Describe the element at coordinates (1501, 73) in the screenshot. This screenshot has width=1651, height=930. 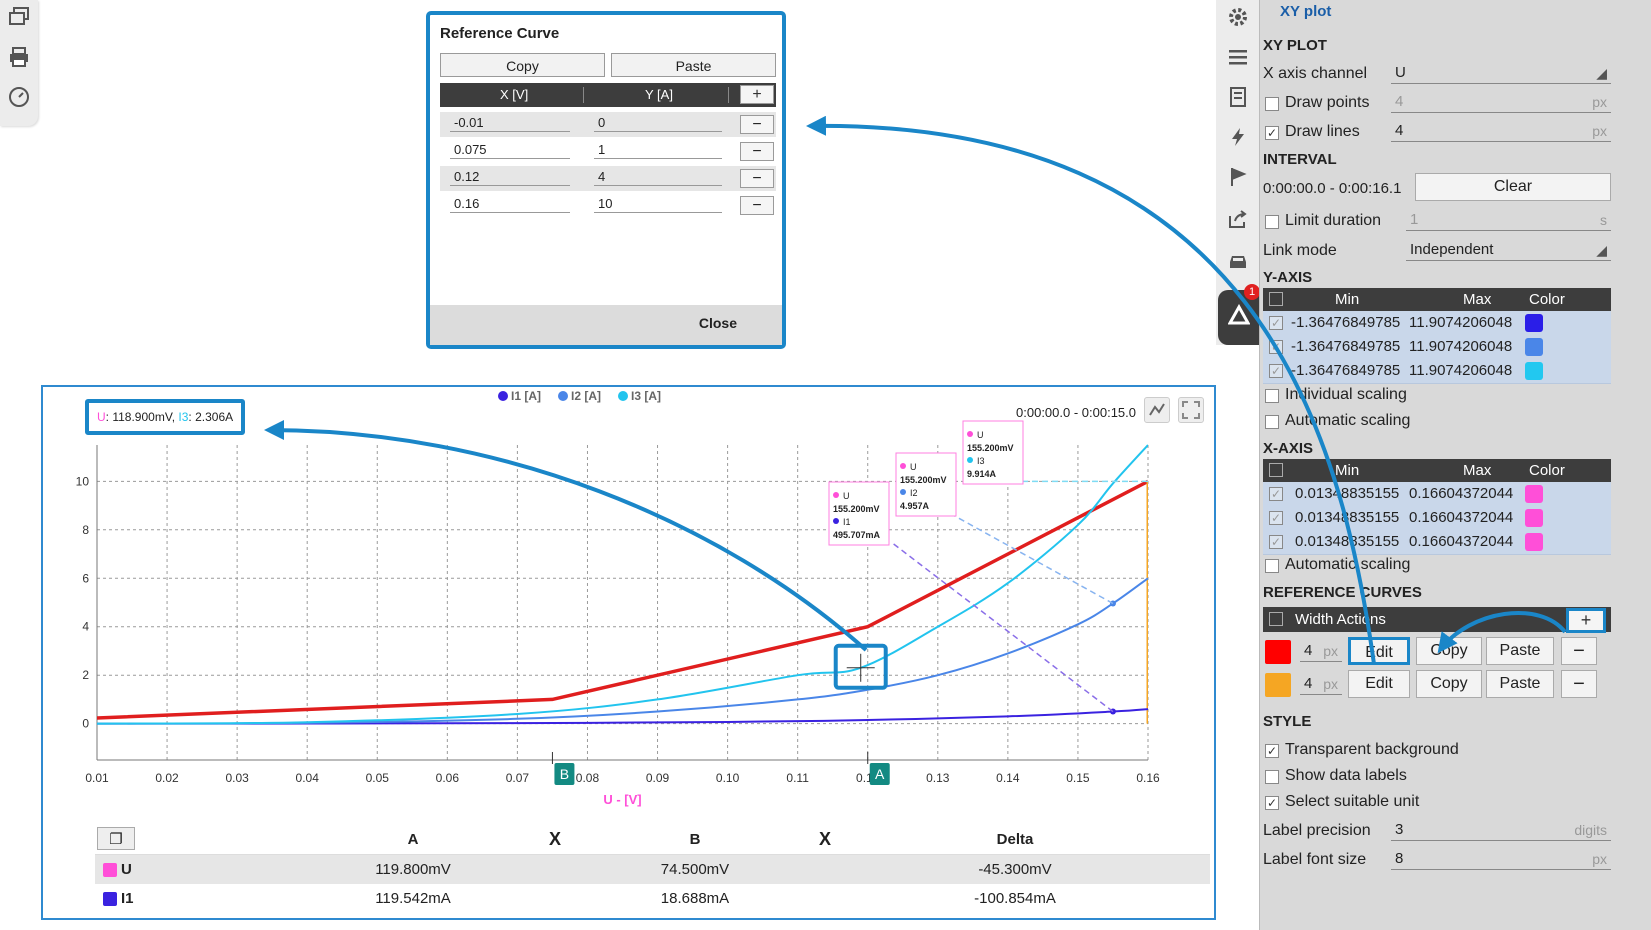
I see `x-channel-select: U ◢` at that location.